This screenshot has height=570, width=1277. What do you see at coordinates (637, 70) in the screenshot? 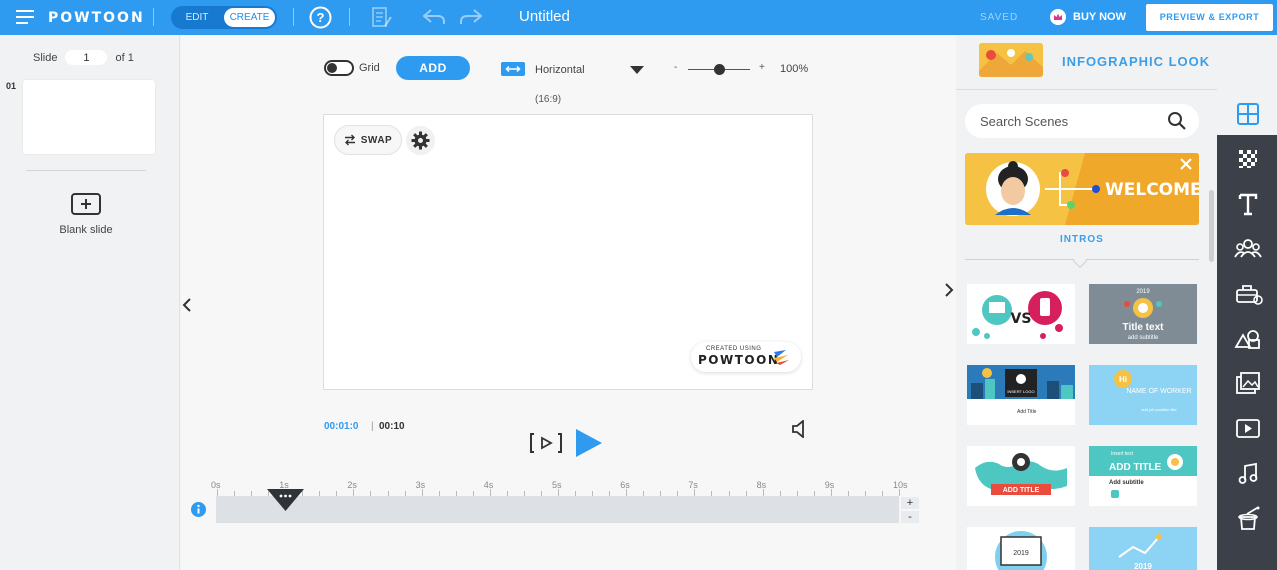
I see `orientation-dropdown-caret-icon` at bounding box center [637, 70].